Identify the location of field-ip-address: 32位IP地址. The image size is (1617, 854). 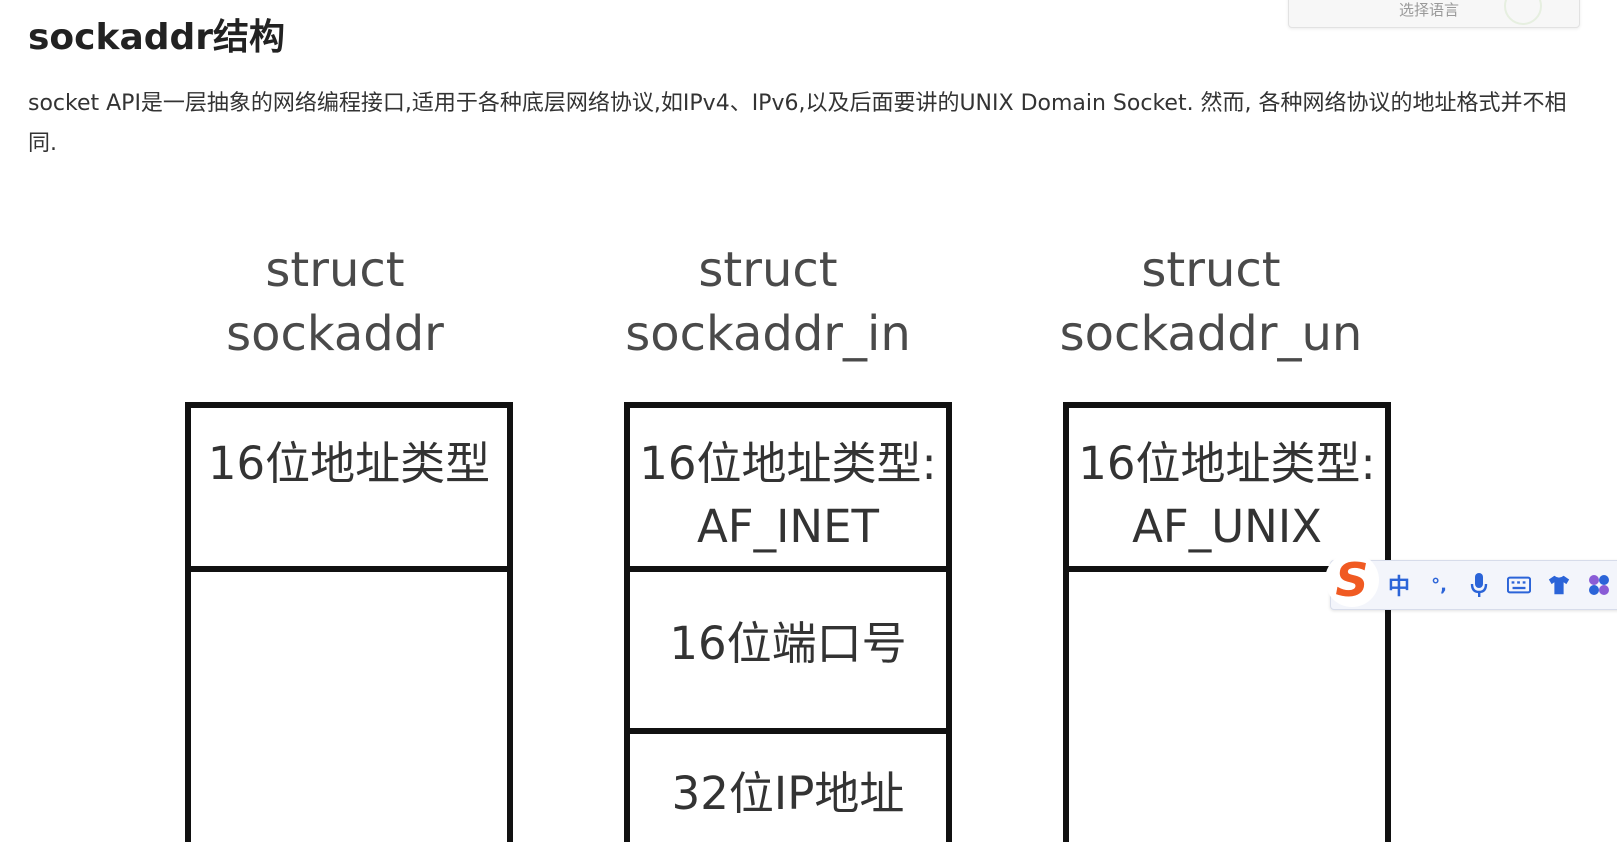
(788, 793).